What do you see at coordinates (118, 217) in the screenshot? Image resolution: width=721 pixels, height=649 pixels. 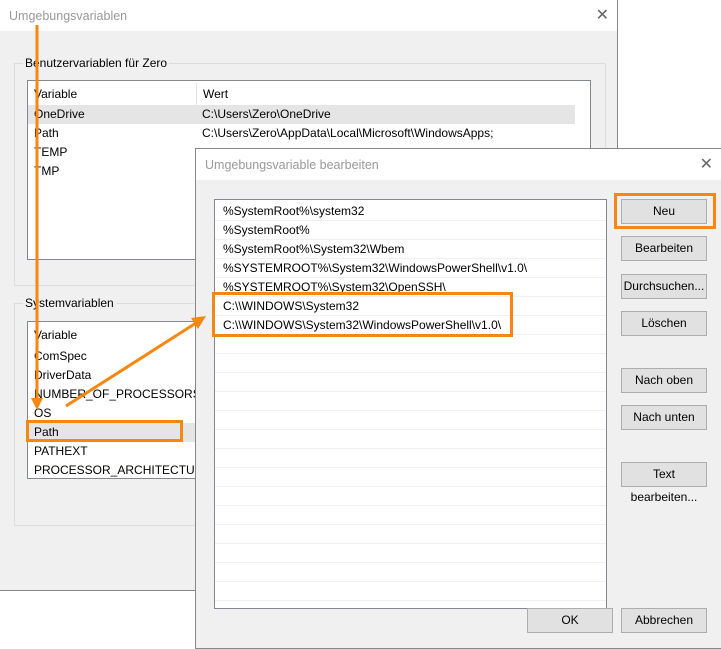 I see `annotation-arrows` at bounding box center [118, 217].